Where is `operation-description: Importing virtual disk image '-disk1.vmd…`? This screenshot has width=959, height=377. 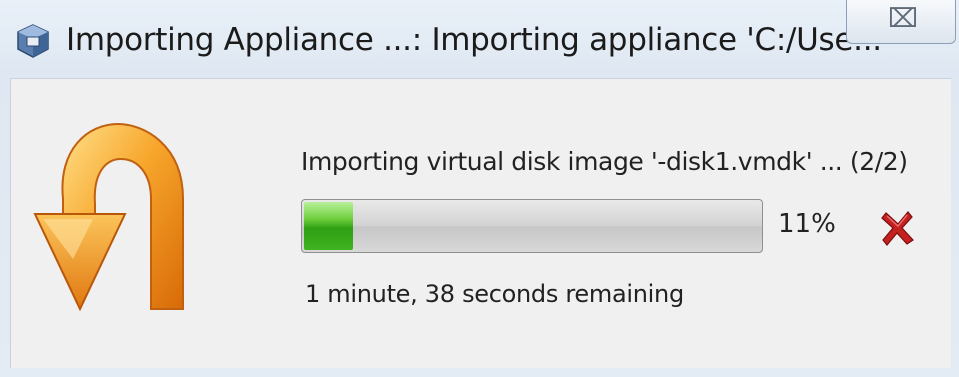 operation-description: Importing virtual disk image '-disk1.vmd… is located at coordinates (604, 161).